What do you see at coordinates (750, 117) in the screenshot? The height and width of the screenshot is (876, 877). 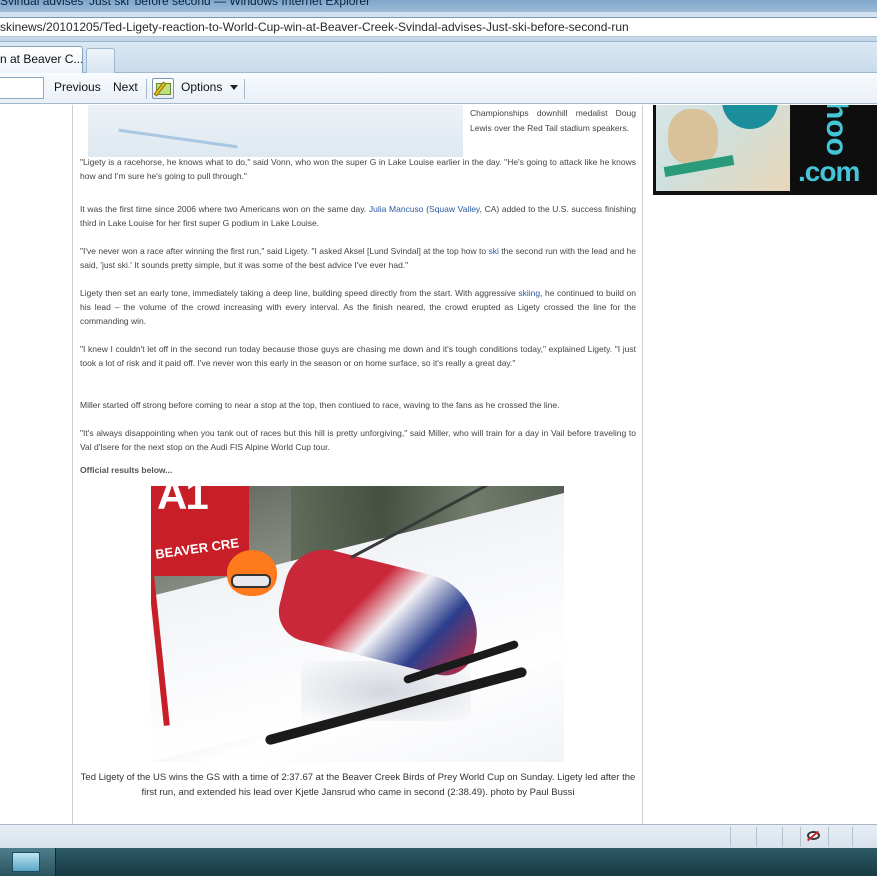 I see `ad-cartoon-fan` at bounding box center [750, 117].